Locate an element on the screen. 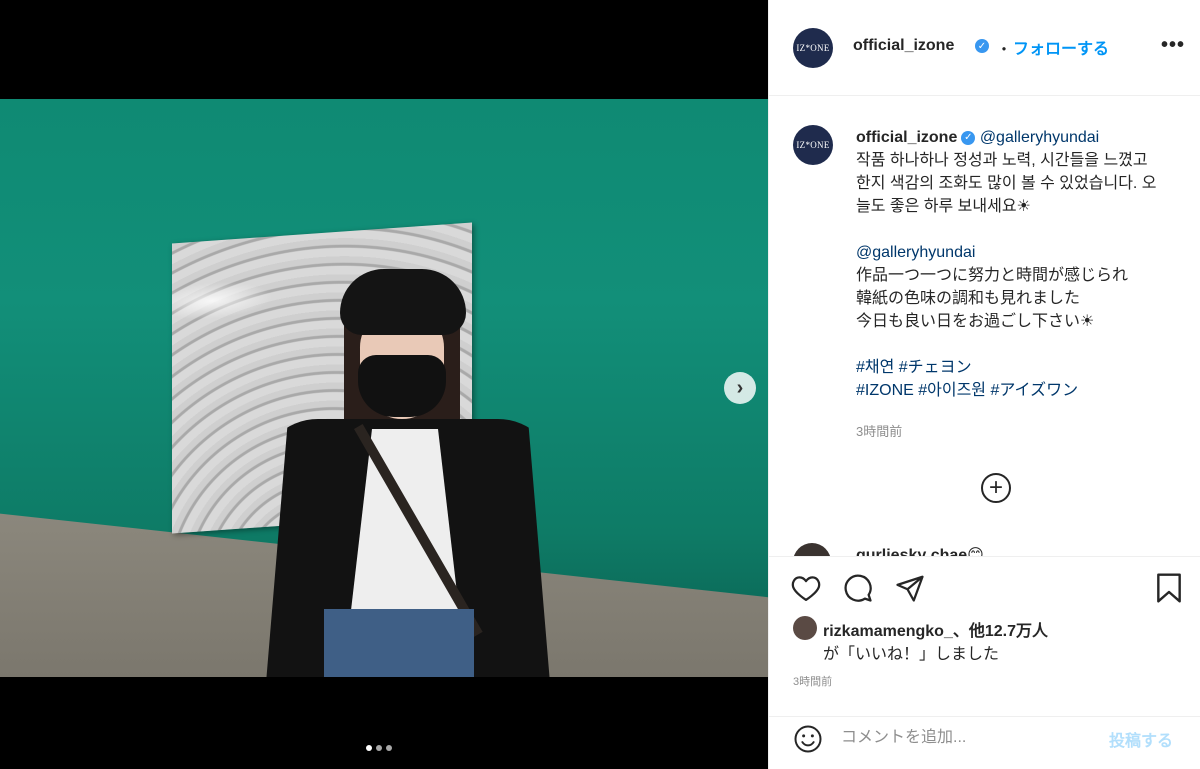 The width and height of the screenshot is (1200, 769). share-button is located at coordinates (910, 588).